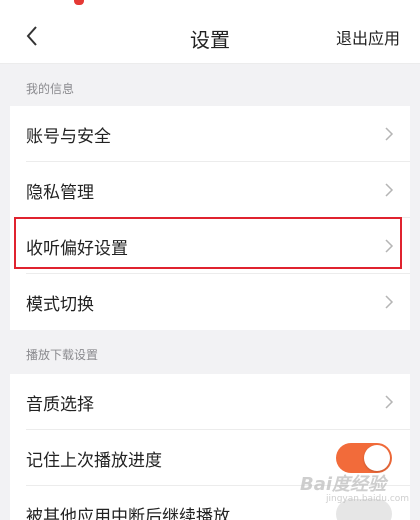 The image size is (420, 520). Describe the element at coordinates (368, 37) in the screenshot. I see `exit-app-button: 退出应用` at that location.